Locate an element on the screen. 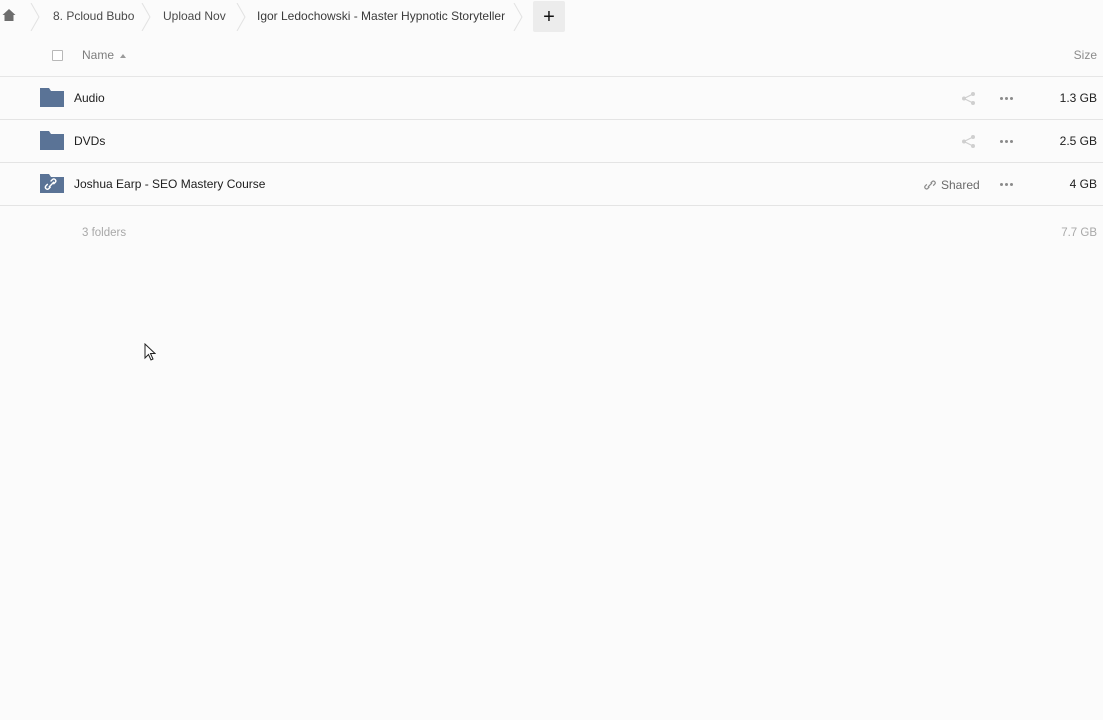 The width and height of the screenshot is (1103, 720). name-column-header: Name is located at coordinates (98, 55).